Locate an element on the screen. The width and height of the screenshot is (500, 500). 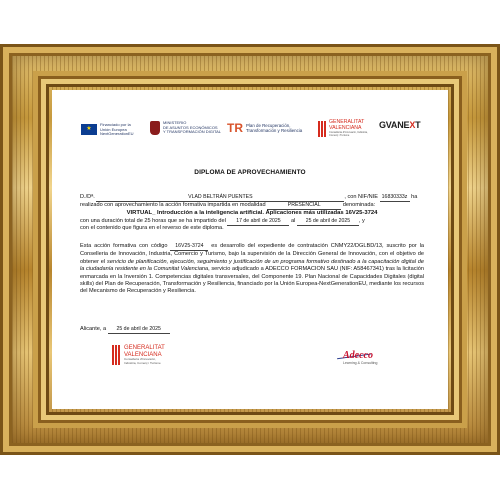
footer-gva-line-4: Indústria, Comerç i Turisme is located at coordinates (142, 362).